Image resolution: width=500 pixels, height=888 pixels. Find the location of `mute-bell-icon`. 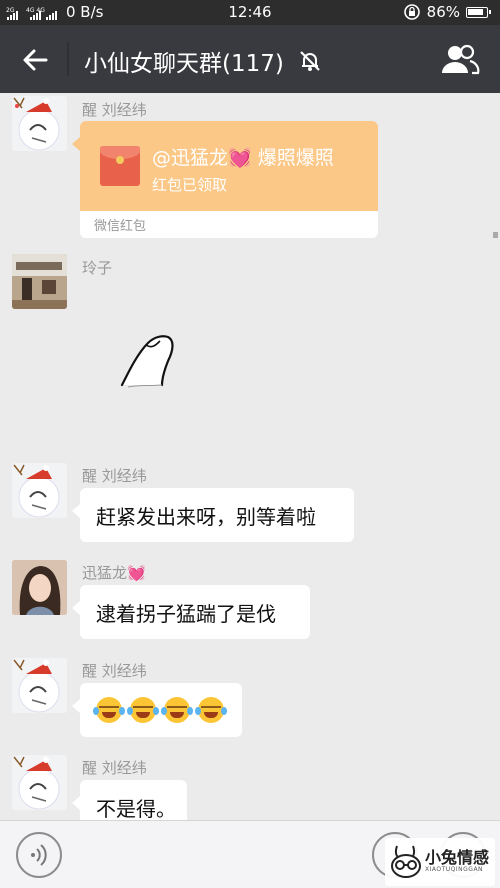

mute-bell-icon is located at coordinates (310, 61).